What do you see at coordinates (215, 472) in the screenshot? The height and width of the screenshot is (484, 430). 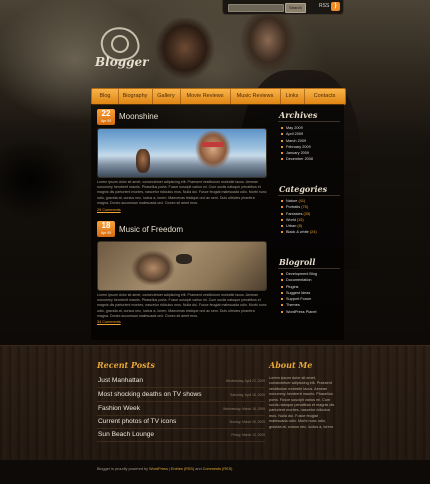 I see `bottom-bar` at bounding box center [215, 472].